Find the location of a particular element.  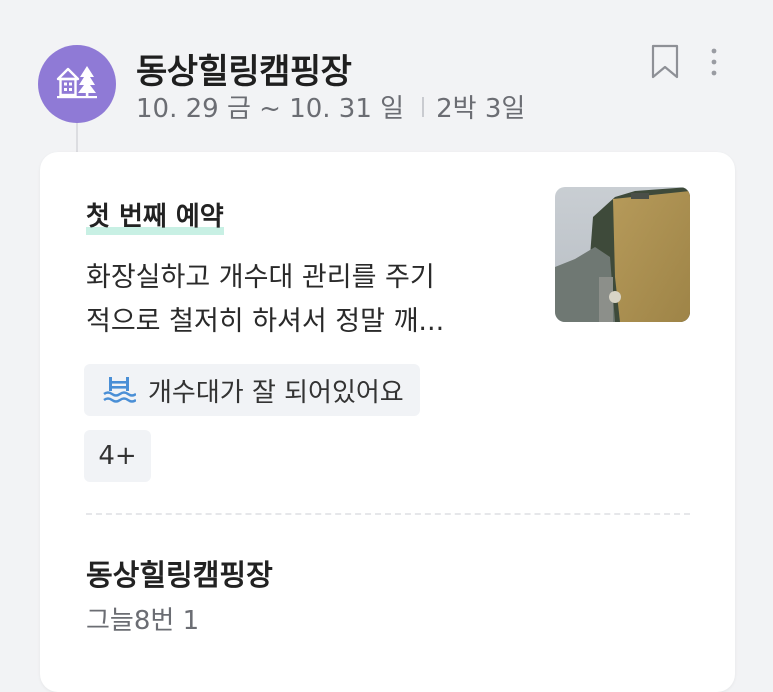

review-heading-label: 첫 번째 예약 is located at coordinates (155, 217).